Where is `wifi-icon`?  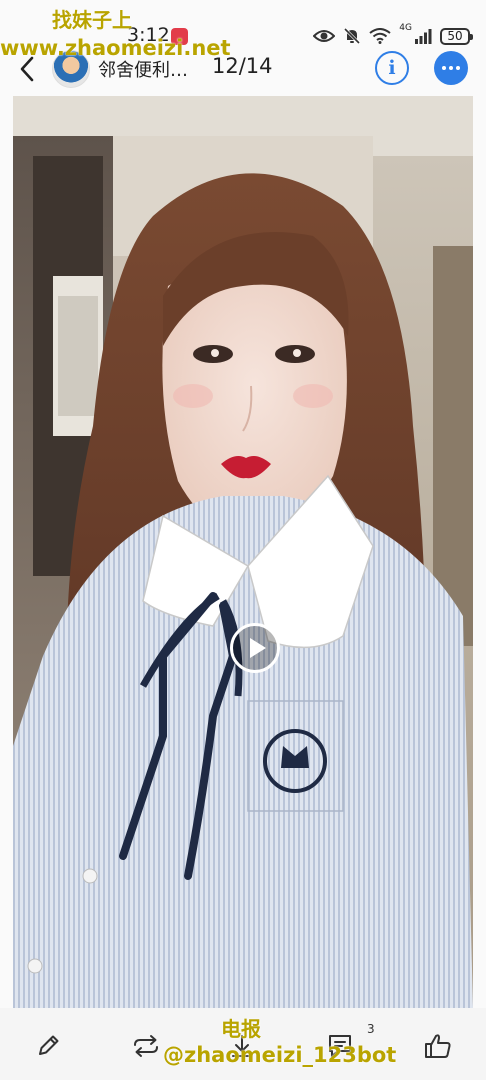 wifi-icon is located at coordinates (380, 36).